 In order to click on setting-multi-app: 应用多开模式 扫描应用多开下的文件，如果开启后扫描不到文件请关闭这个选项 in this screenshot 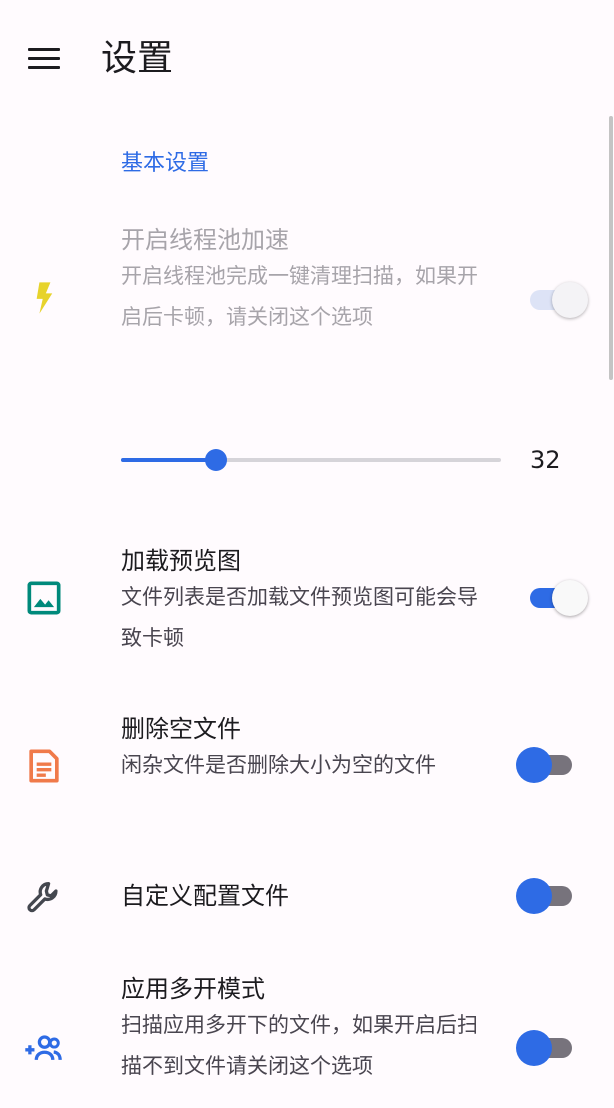, I will do `click(307, 1038)`.